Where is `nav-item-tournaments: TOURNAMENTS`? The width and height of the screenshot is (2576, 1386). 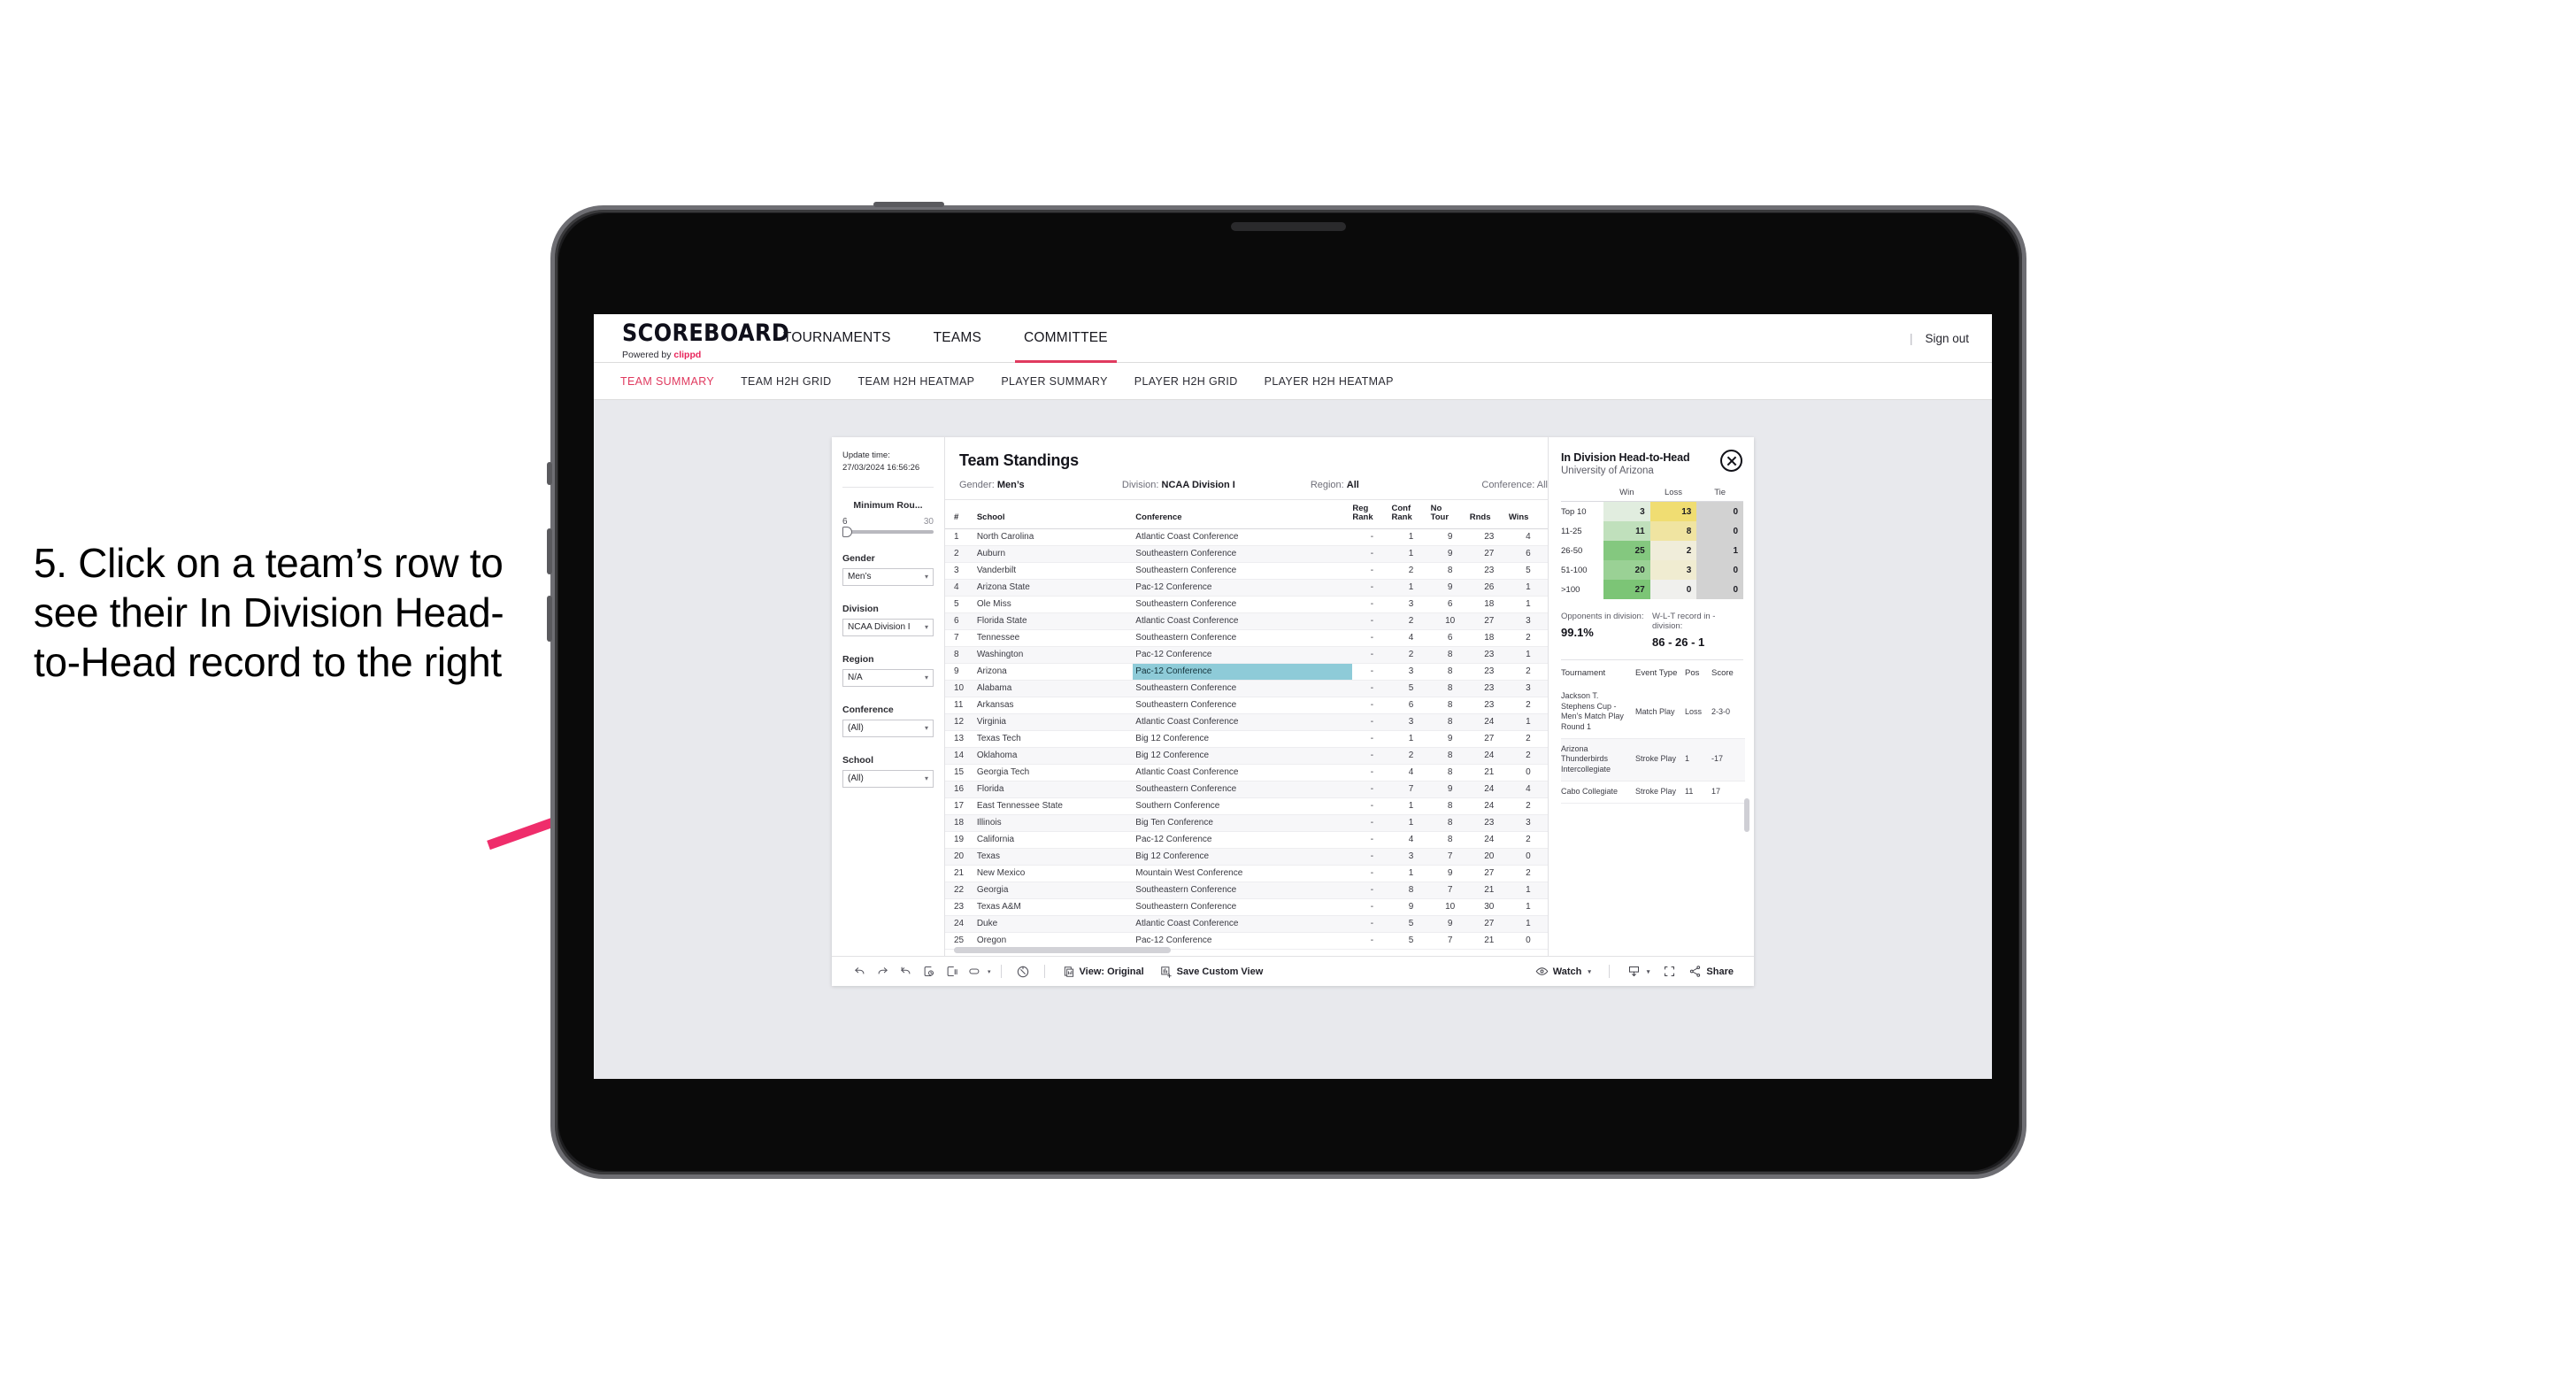
nav-item-tournaments: TOURNAMENTS is located at coordinates (837, 338).